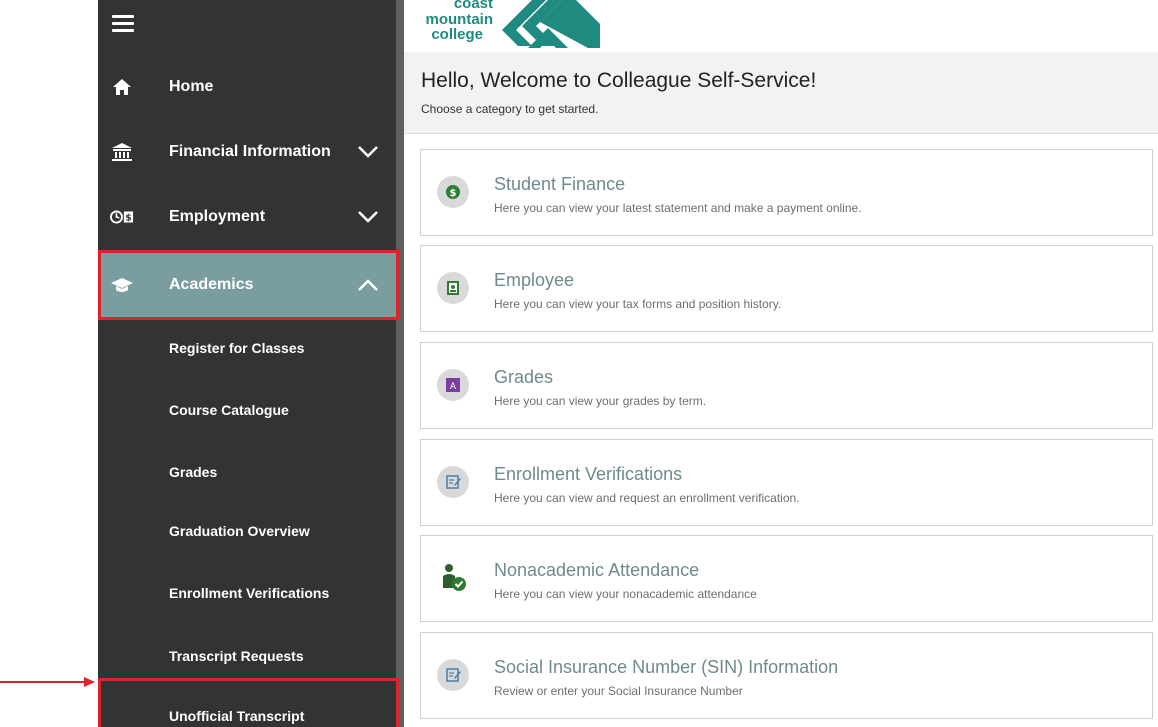  What do you see at coordinates (600, 401) in the screenshot?
I see `card-description: Here you can view your grades by term.` at bounding box center [600, 401].